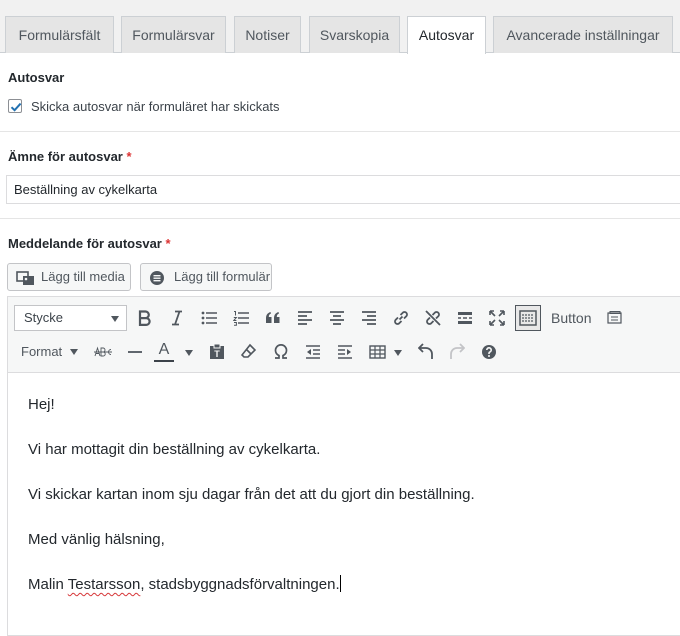 Image resolution: width=680 pixels, height=636 pixels. What do you see at coordinates (135, 352) in the screenshot?
I see `horizontal-line-icon` at bounding box center [135, 352].